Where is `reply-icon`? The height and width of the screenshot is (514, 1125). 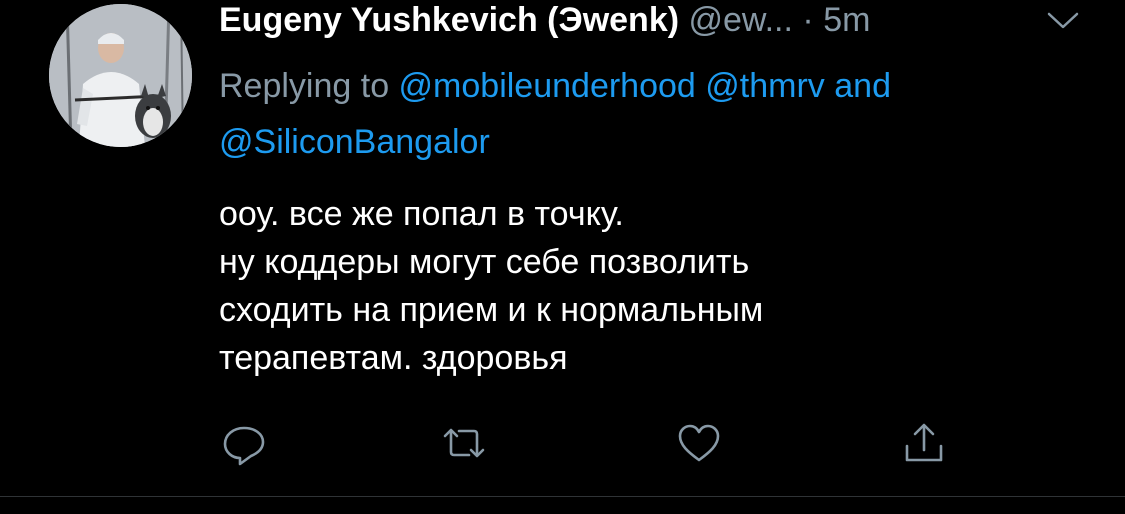
reply-icon is located at coordinates (244, 443).